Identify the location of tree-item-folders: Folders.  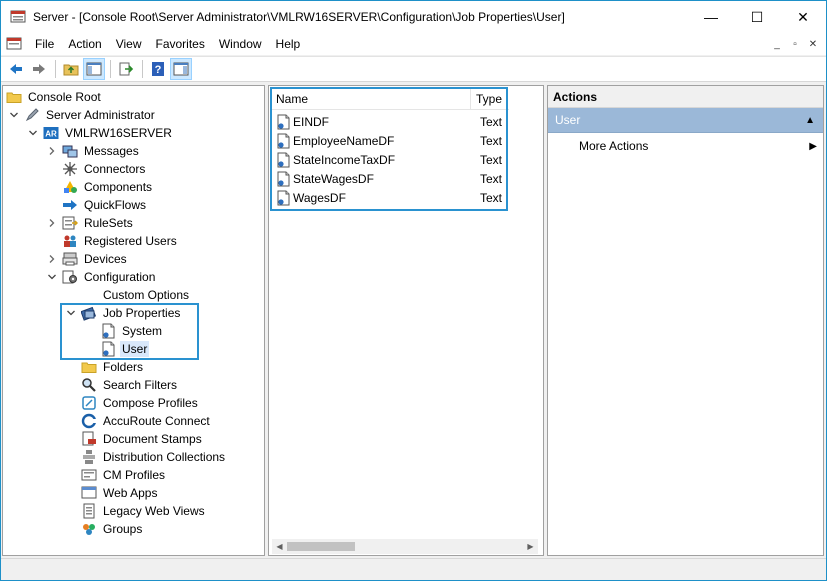
(105, 367).